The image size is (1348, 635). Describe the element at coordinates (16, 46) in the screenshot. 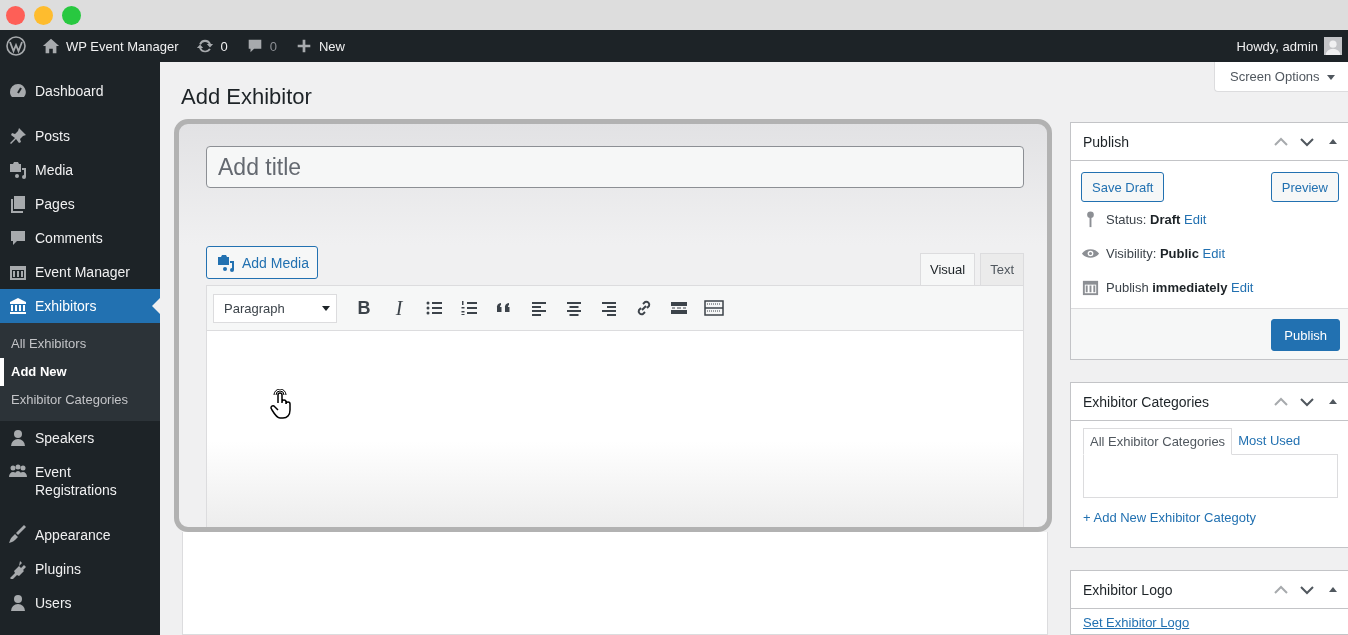

I see `wordpress-logo-icon` at that location.